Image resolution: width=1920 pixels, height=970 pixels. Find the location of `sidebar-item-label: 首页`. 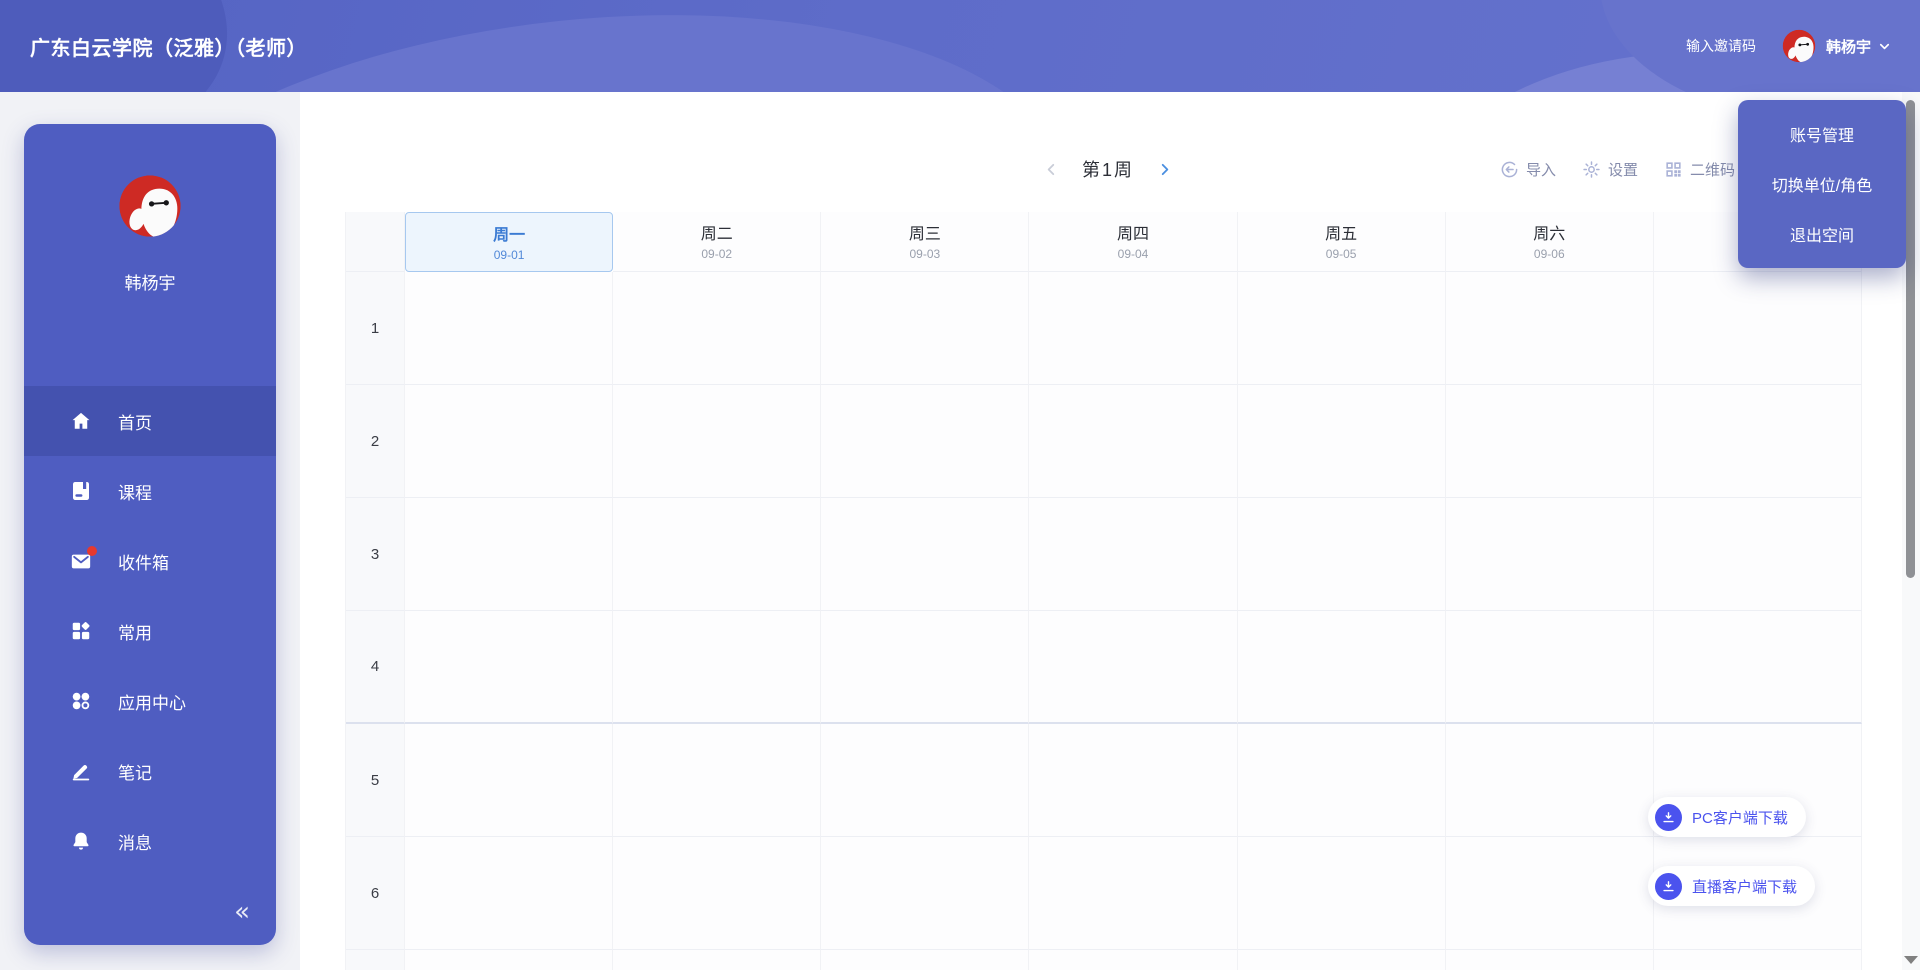

sidebar-item-label: 首页 is located at coordinates (135, 423).